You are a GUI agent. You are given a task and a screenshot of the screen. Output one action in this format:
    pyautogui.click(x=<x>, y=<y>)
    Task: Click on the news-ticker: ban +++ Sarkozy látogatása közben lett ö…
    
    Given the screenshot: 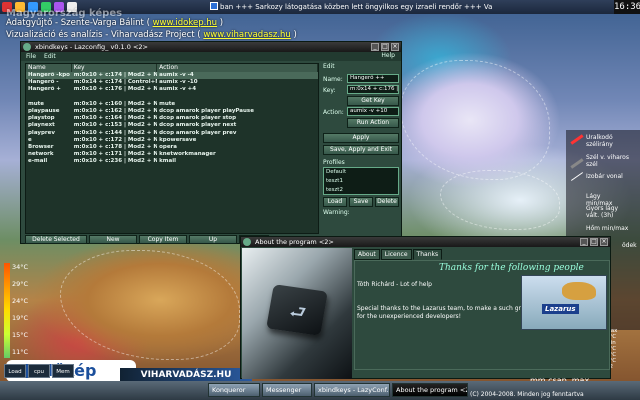 What is the action you would take?
    pyautogui.click(x=351, y=6)
    